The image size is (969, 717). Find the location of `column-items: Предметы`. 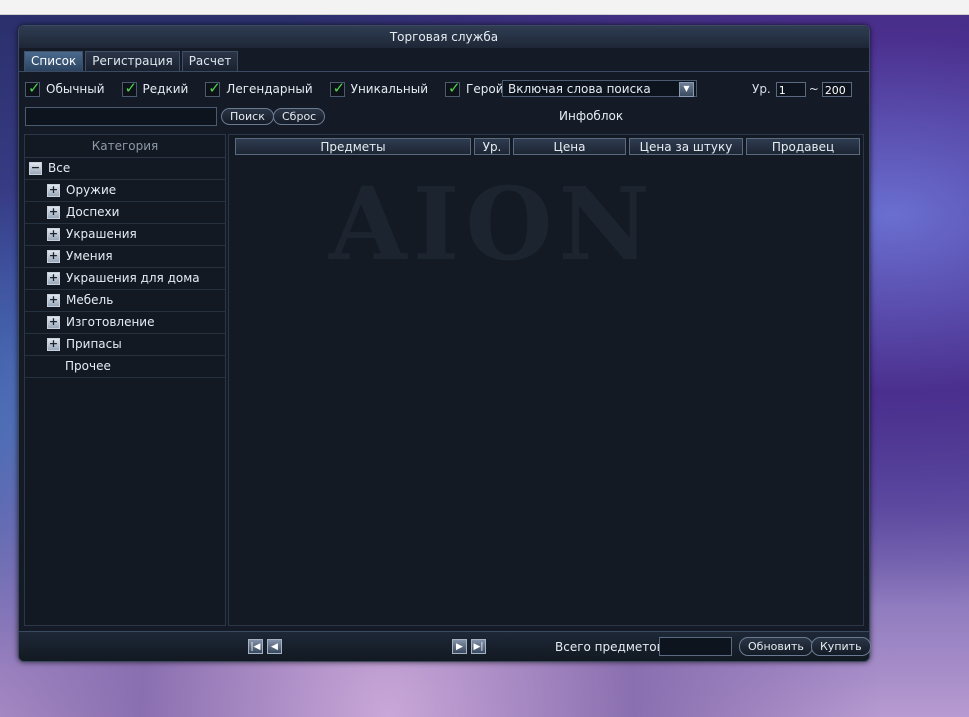

column-items: Предметы is located at coordinates (353, 146).